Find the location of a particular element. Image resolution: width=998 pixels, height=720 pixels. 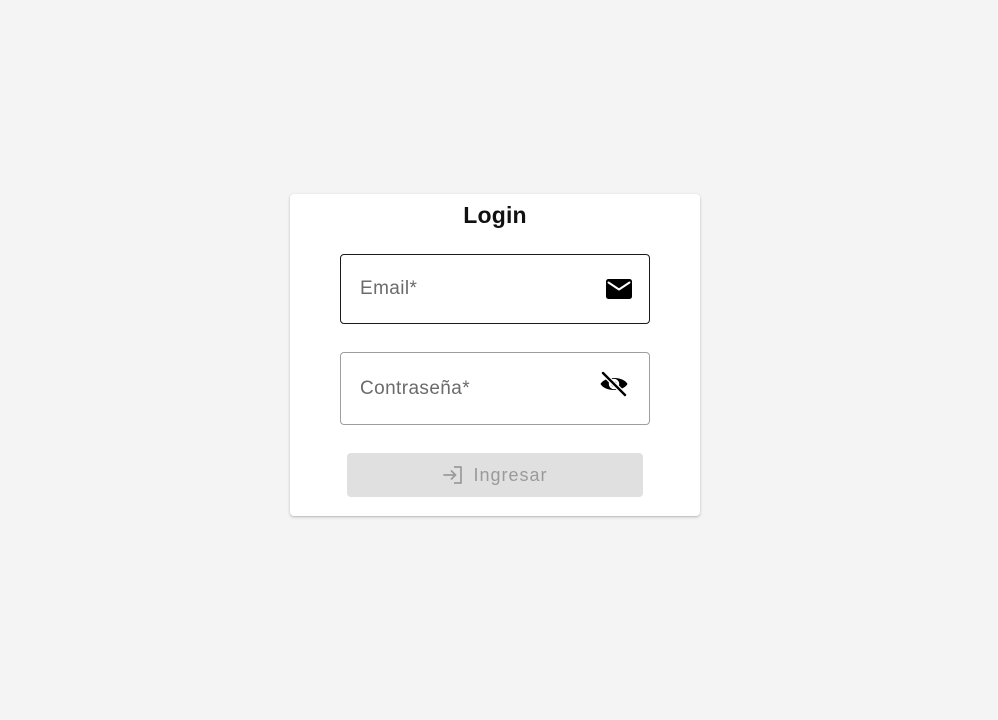

login-button: Ingresar is located at coordinates (495, 475).